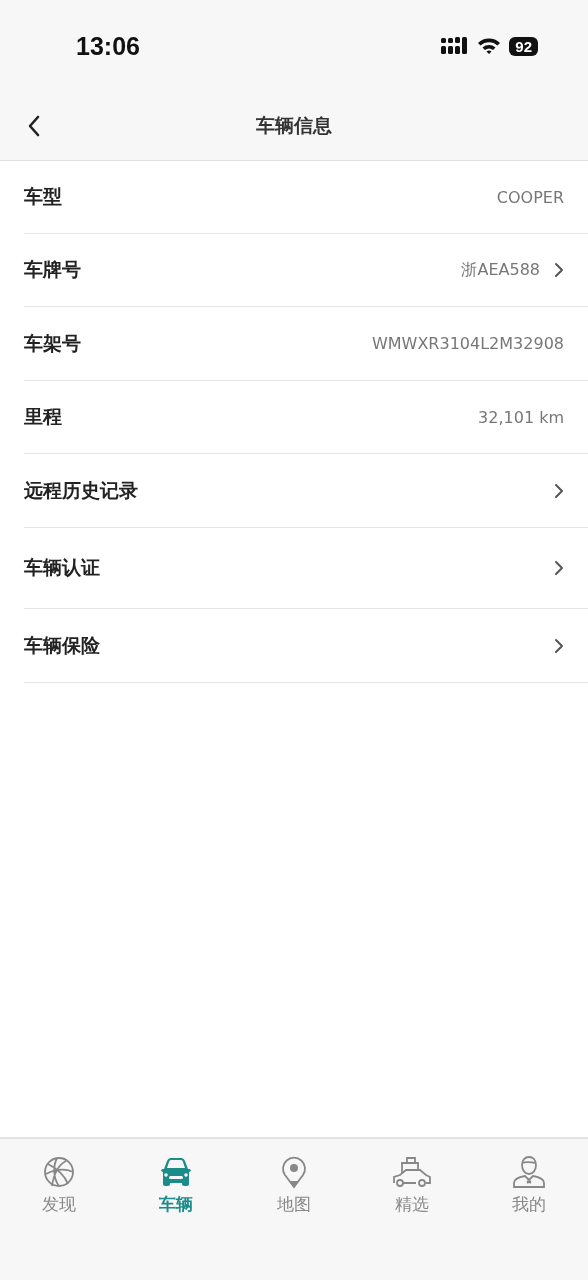  Describe the element at coordinates (58, 1172) in the screenshot. I see `globe-icon` at that location.